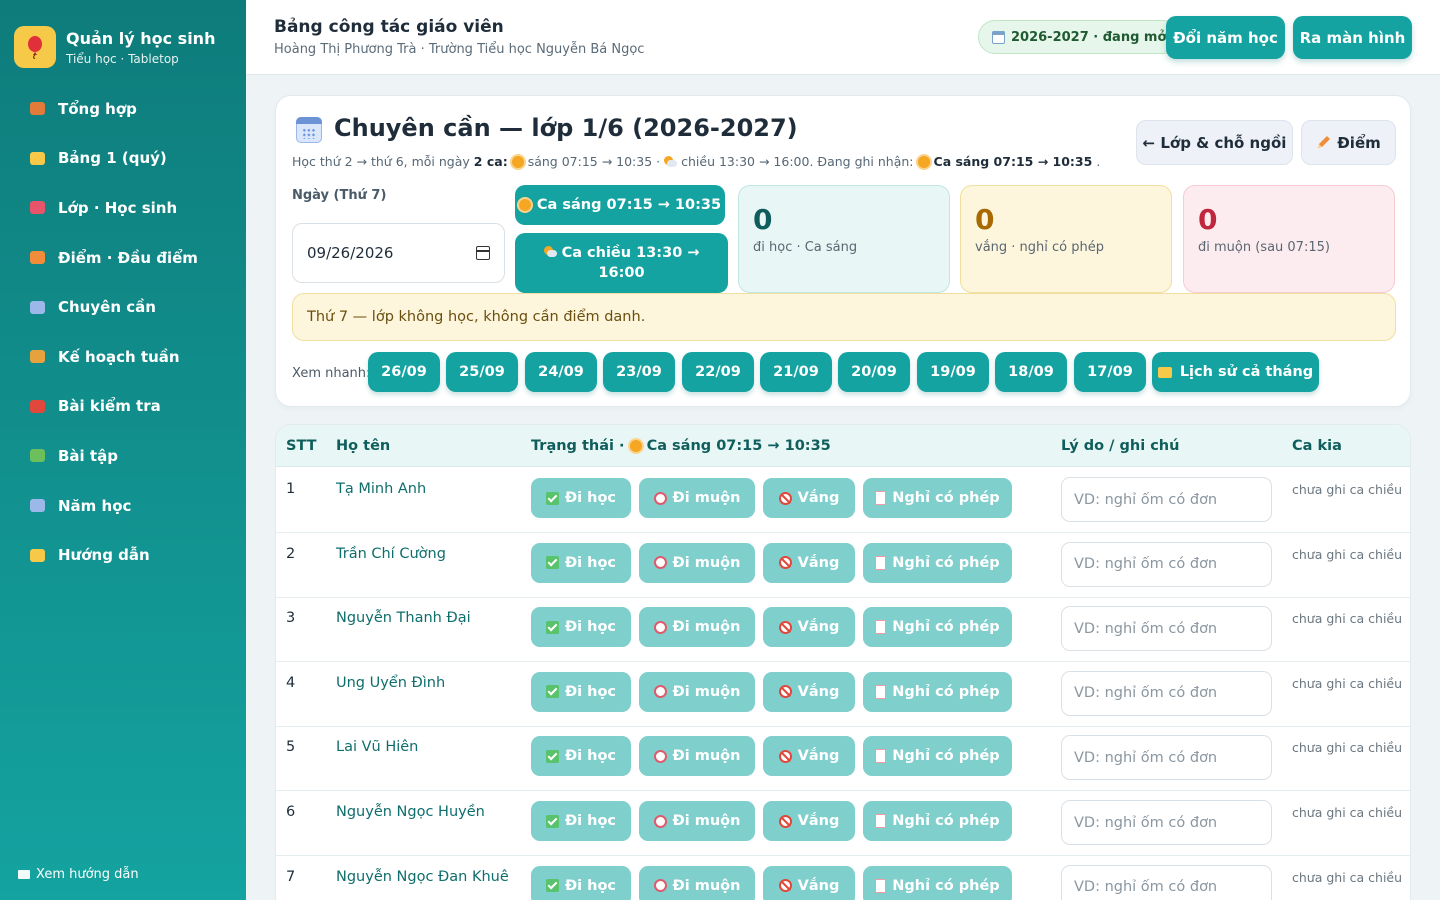  I want to click on sidebar-item-7: Bài tập, so click(123, 456).